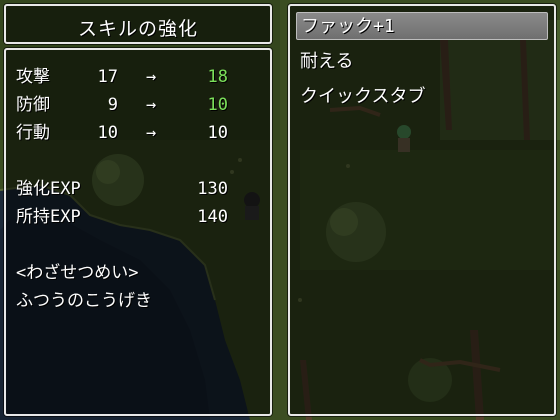 The height and width of the screenshot is (420, 560). I want to click on stat-current-defense: 9, so click(112, 105).